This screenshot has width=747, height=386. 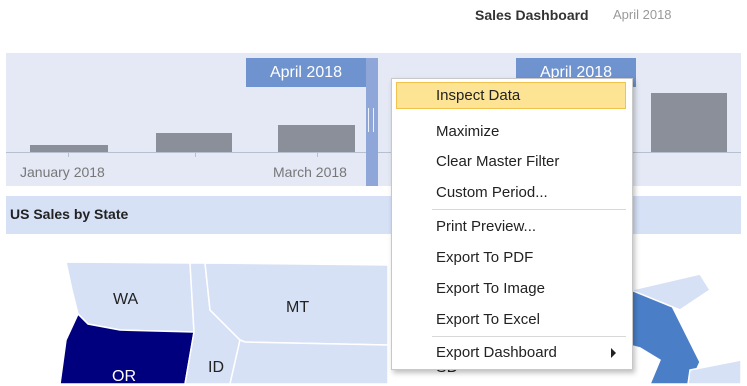 I want to click on menu-item-export-dashboard: Export Dashboard, so click(x=511, y=352).